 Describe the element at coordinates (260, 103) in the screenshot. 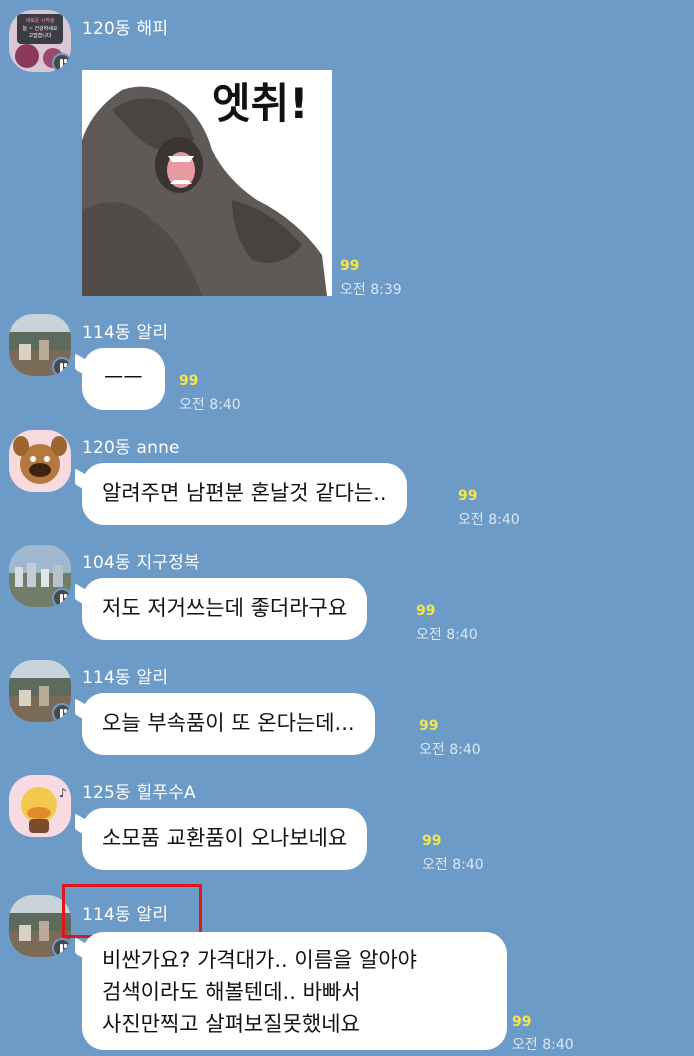

I see `sticker-text: 엣취!` at that location.